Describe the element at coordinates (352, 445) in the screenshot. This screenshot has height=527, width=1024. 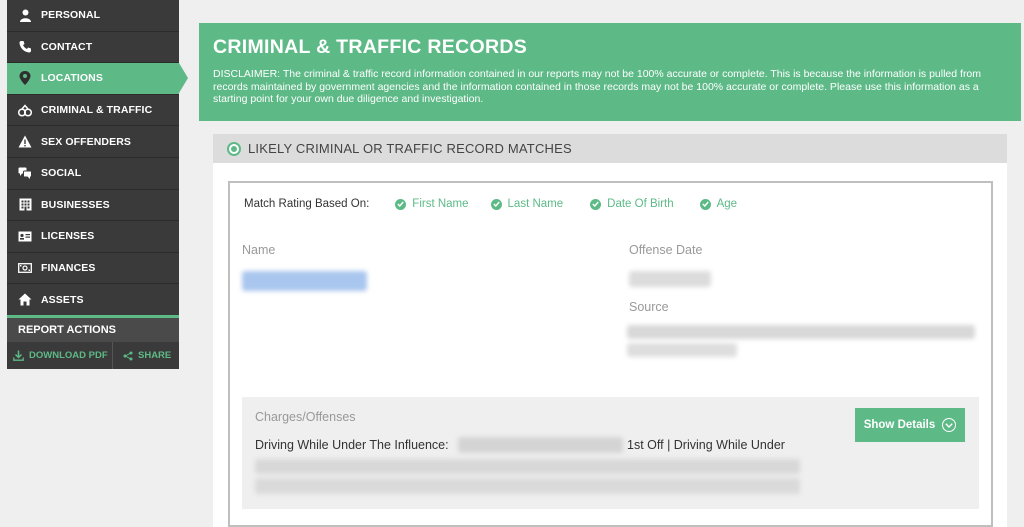
I see `charges-text: Driving While Under The Influence:` at that location.